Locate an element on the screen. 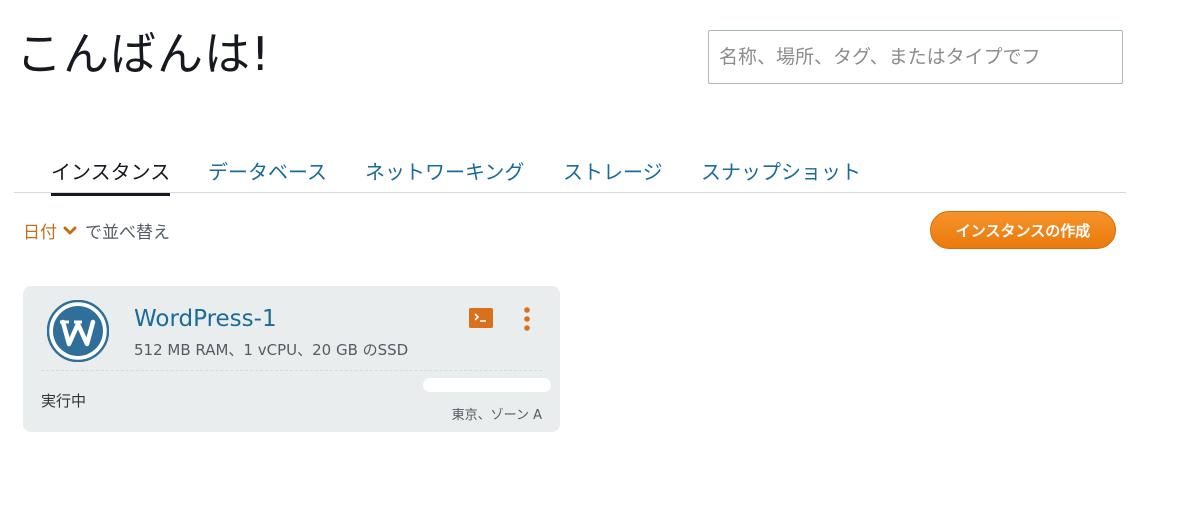 The height and width of the screenshot is (511, 1200). tab-bar: インスタンス データベース ネットワーキング ストレージ スナップショット is located at coordinates (570, 173).